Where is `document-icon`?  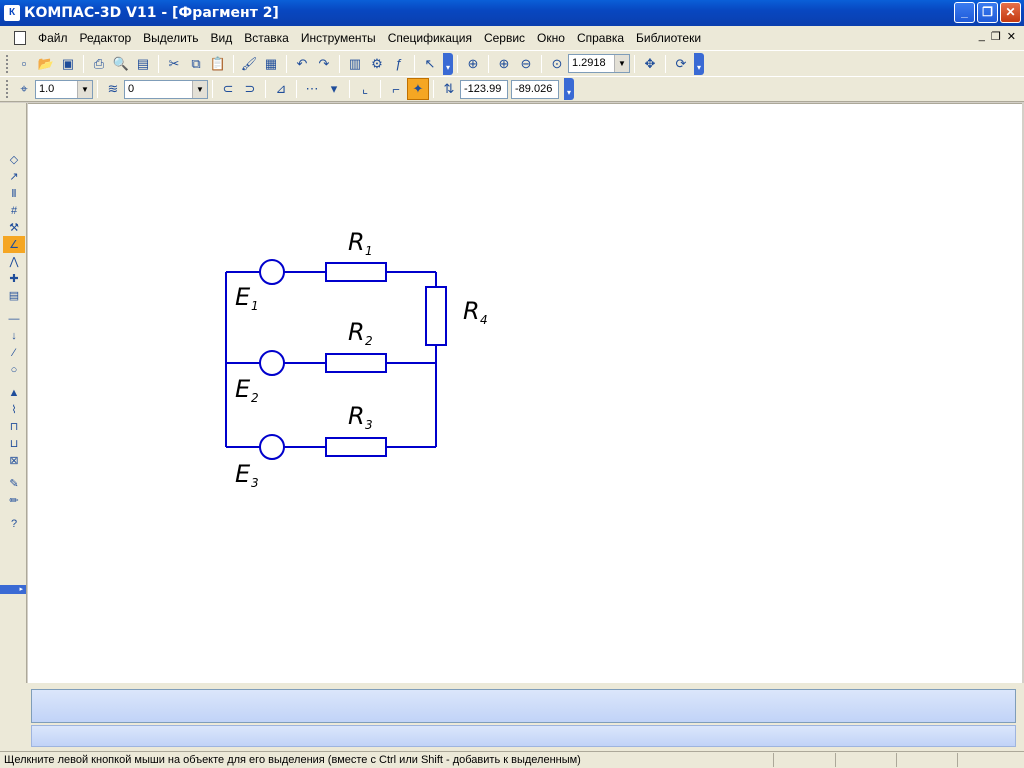
document-icon is located at coordinates (20, 38).